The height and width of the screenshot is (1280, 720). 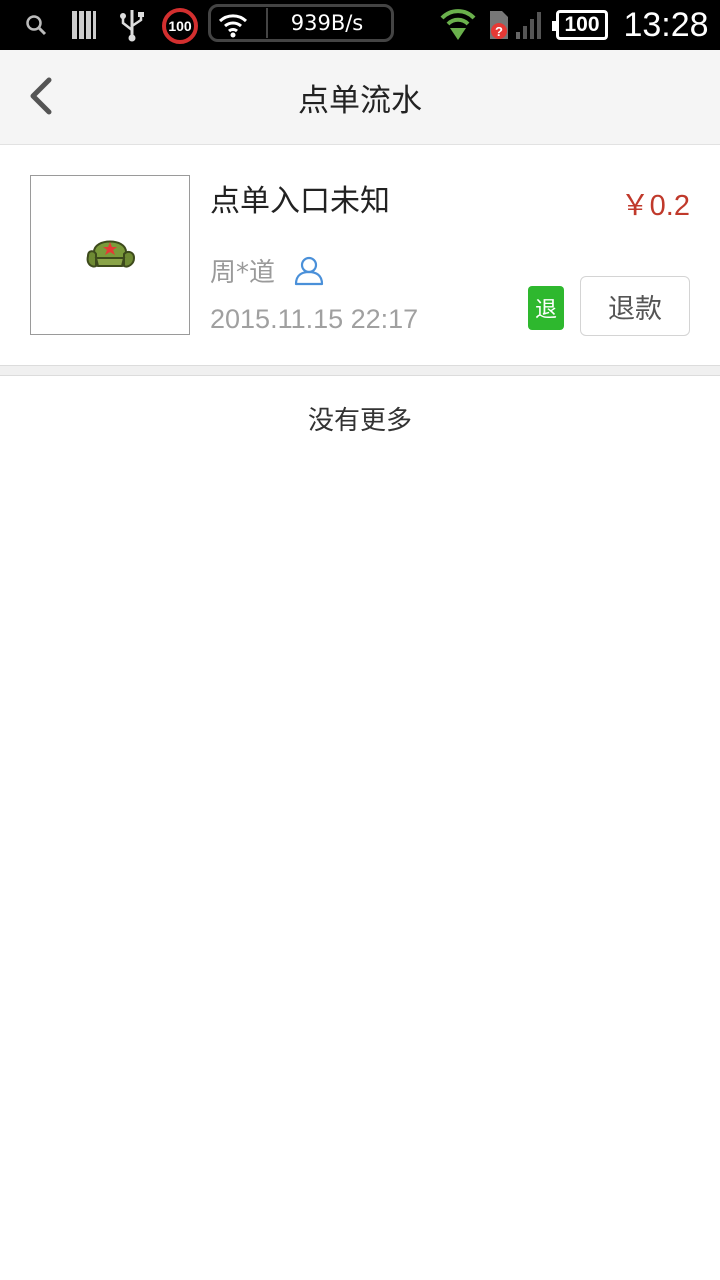 What do you see at coordinates (132, 25) in the screenshot?
I see `usb-icon` at bounding box center [132, 25].